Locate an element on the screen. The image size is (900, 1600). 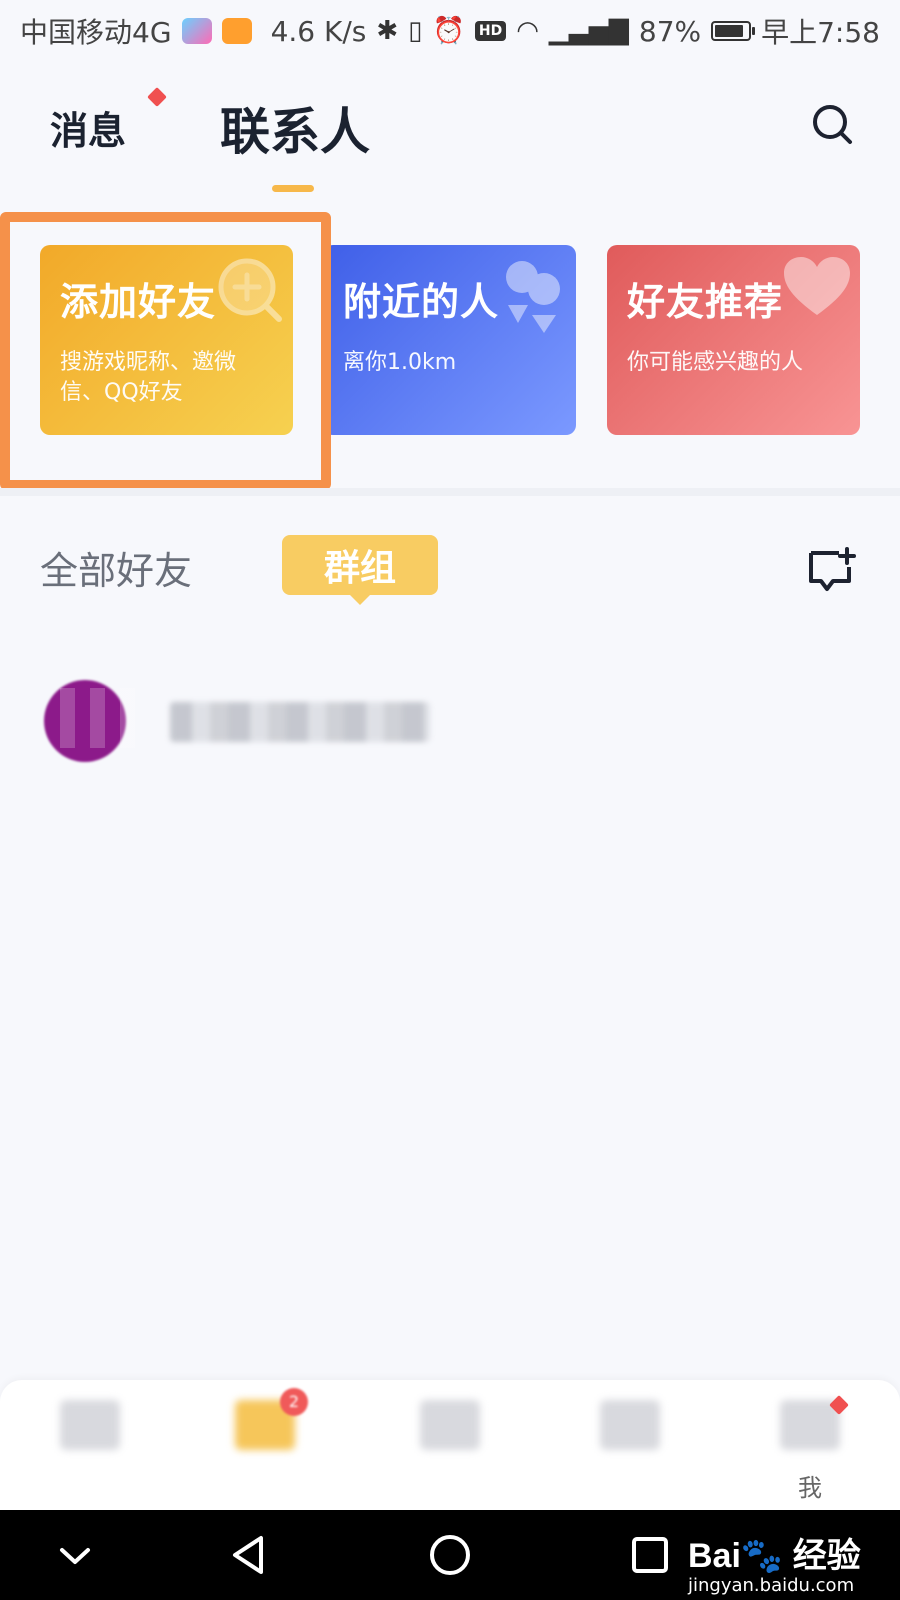
tab-groups: 群组 is located at coordinates (360, 570).